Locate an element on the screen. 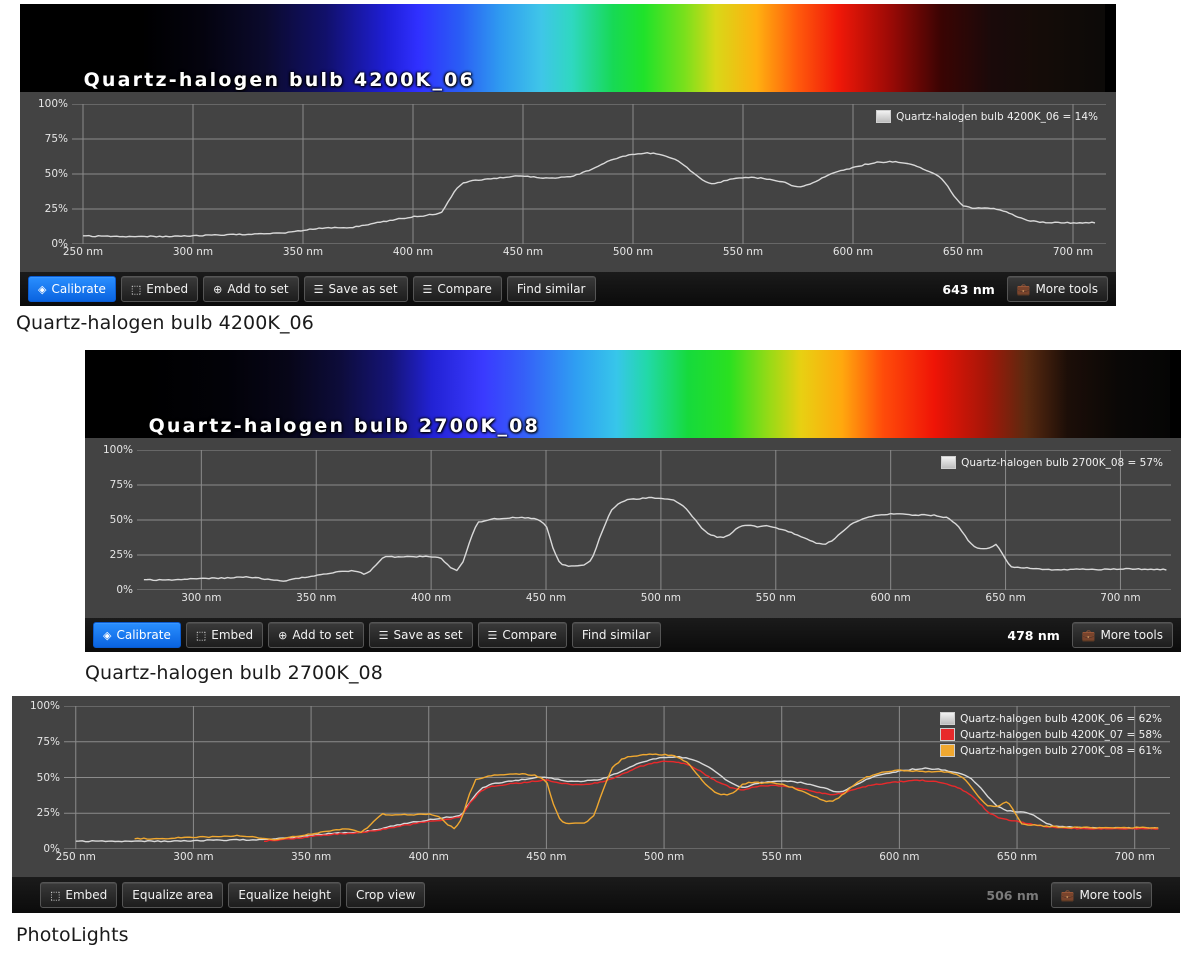 This screenshot has width=1200, height=954. legend-item: Quartz-halogen bulb 4200K_06 = 62% is located at coordinates (1051, 718).